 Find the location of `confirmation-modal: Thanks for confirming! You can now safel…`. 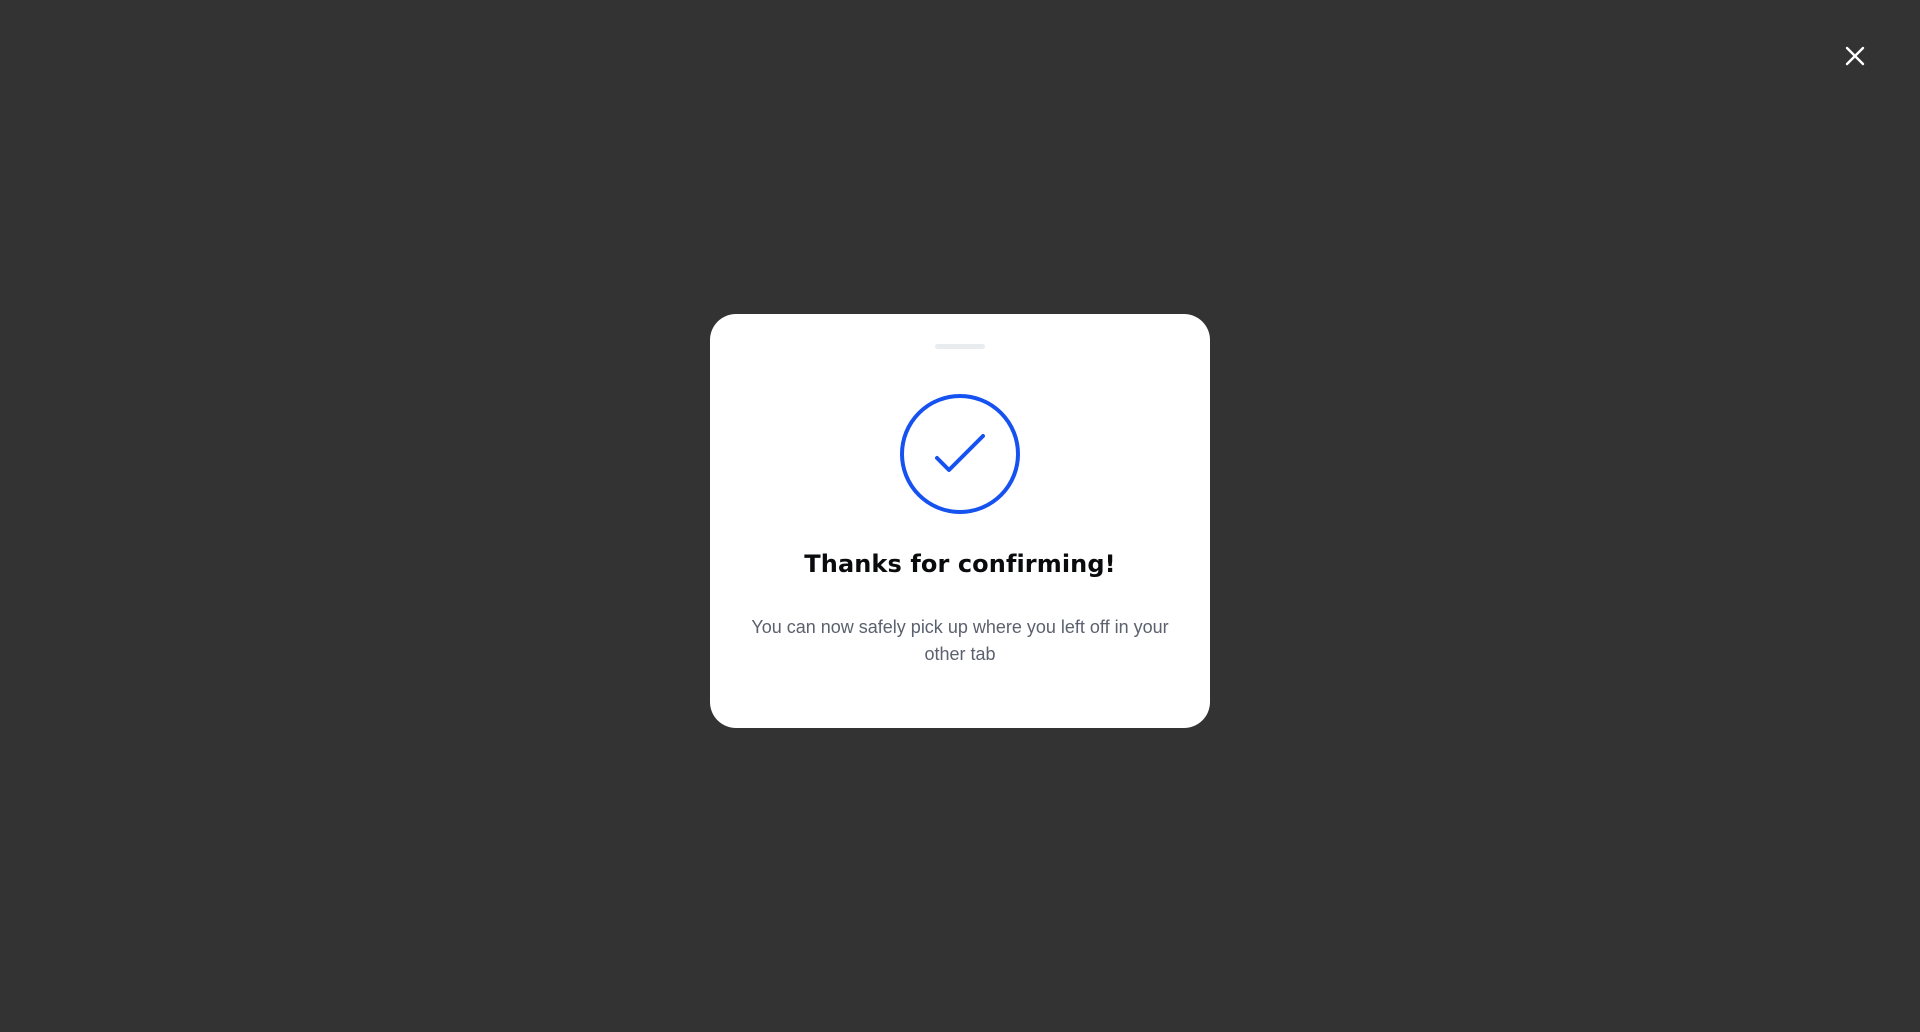

confirmation-modal: Thanks for confirming! You can now safel… is located at coordinates (960, 521).